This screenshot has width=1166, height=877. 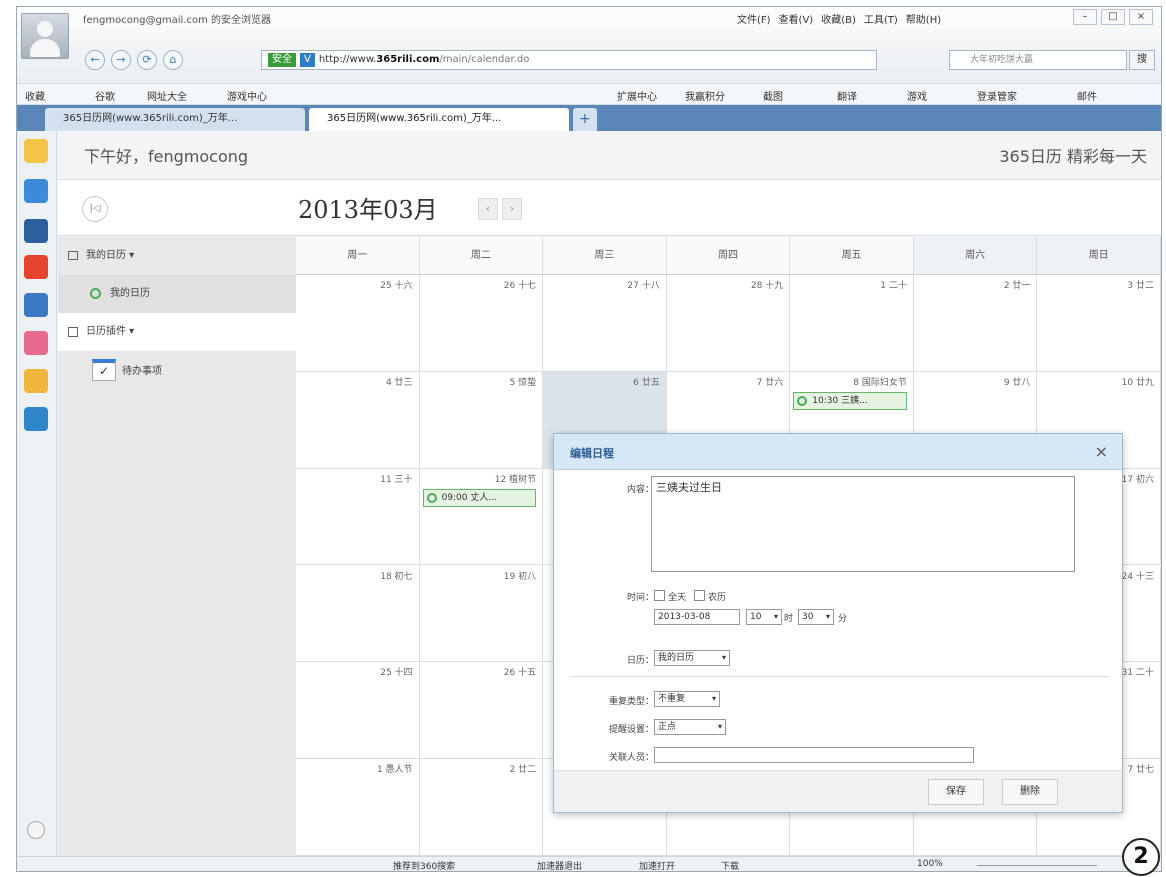 What do you see at coordinates (1142, 60) in the screenshot?
I see `search-button: 搜` at bounding box center [1142, 60].